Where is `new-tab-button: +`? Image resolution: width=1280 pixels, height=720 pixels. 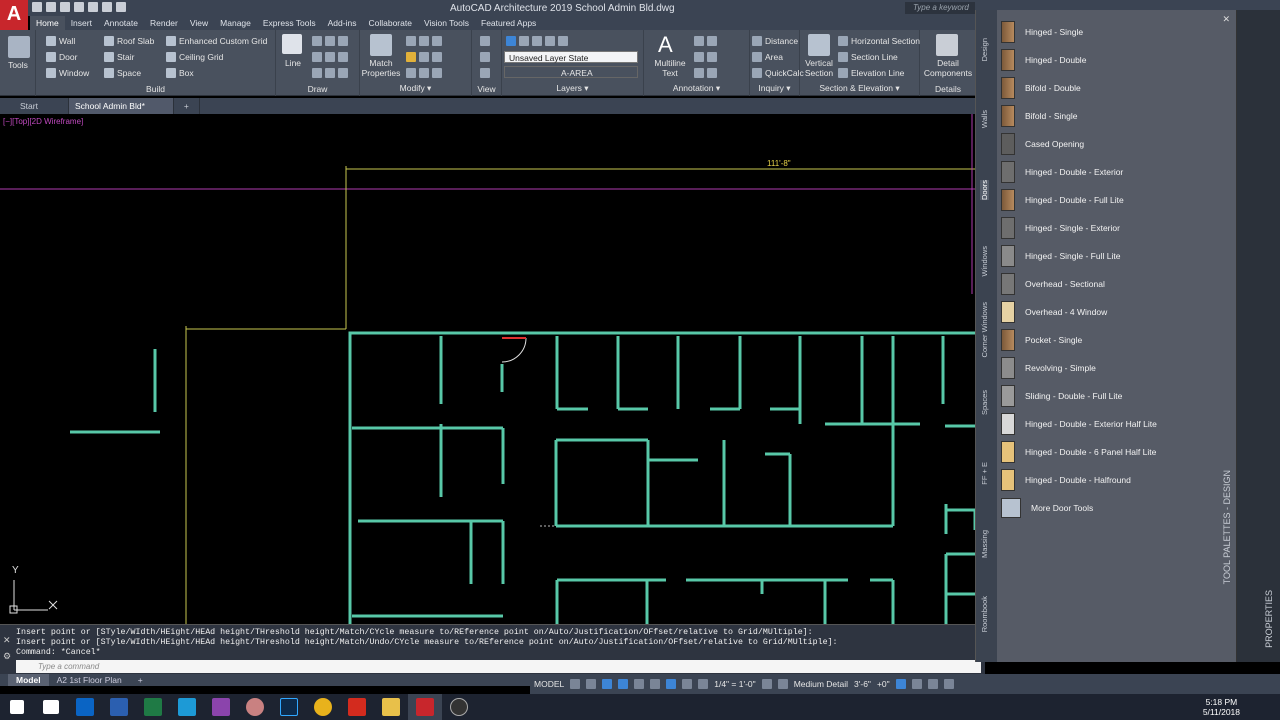 new-tab-button: + is located at coordinates (187, 106).